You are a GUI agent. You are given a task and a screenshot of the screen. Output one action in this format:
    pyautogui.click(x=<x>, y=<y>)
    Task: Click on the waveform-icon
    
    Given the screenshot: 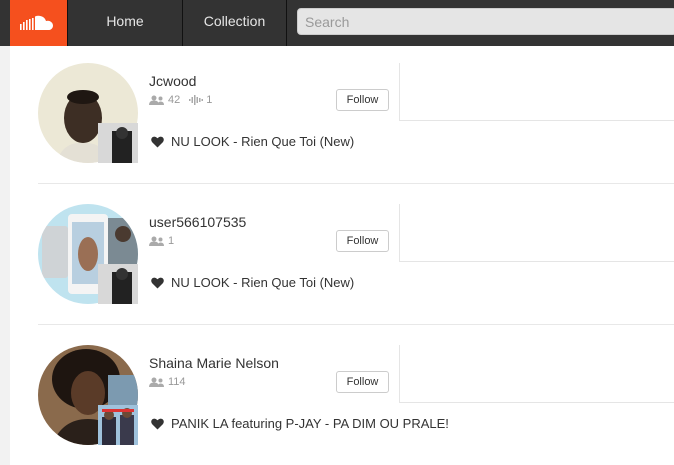 What is the action you would take?
    pyautogui.click(x=196, y=100)
    